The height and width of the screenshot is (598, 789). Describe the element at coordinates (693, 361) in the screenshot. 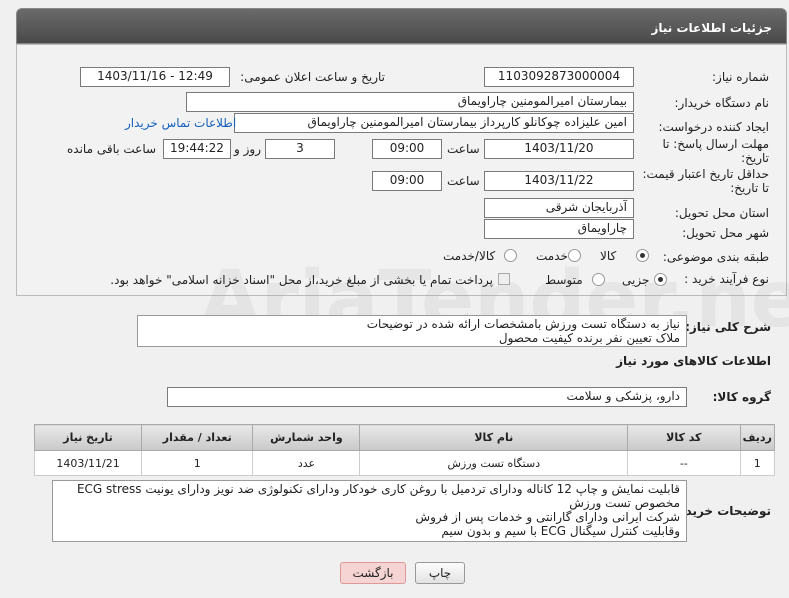

I see `goods-info-title: اطلاعات کالاهای مورد نیاز` at that location.